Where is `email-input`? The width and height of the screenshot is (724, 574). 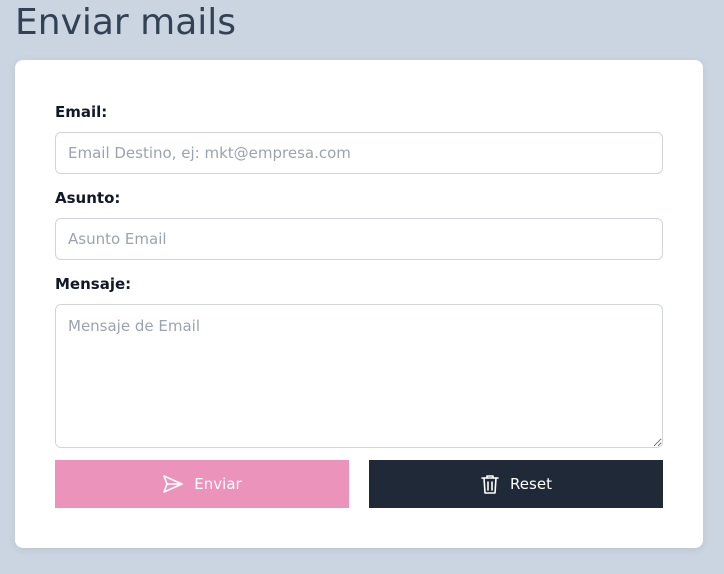
email-input is located at coordinates (359, 153).